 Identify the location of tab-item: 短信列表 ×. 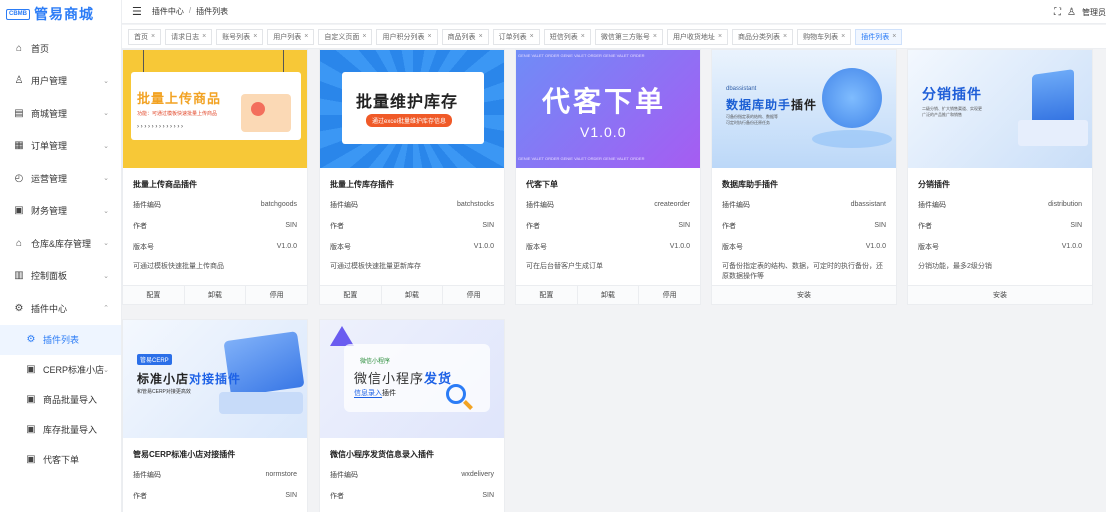
(567, 36).